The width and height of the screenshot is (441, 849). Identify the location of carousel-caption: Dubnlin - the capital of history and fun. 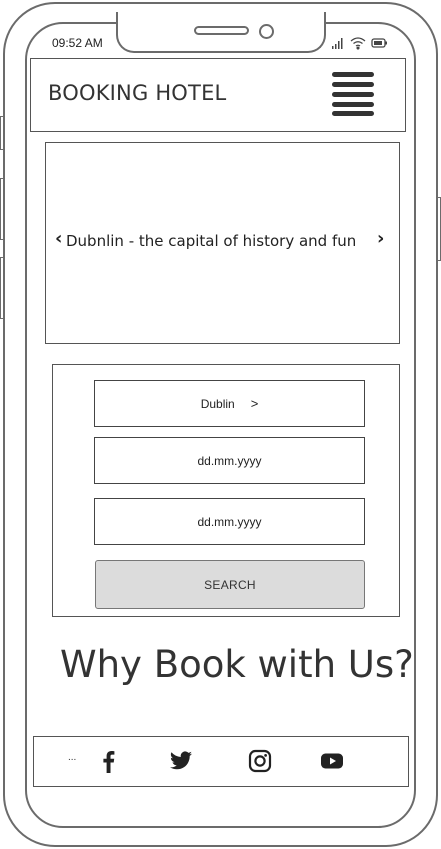
(211, 241).